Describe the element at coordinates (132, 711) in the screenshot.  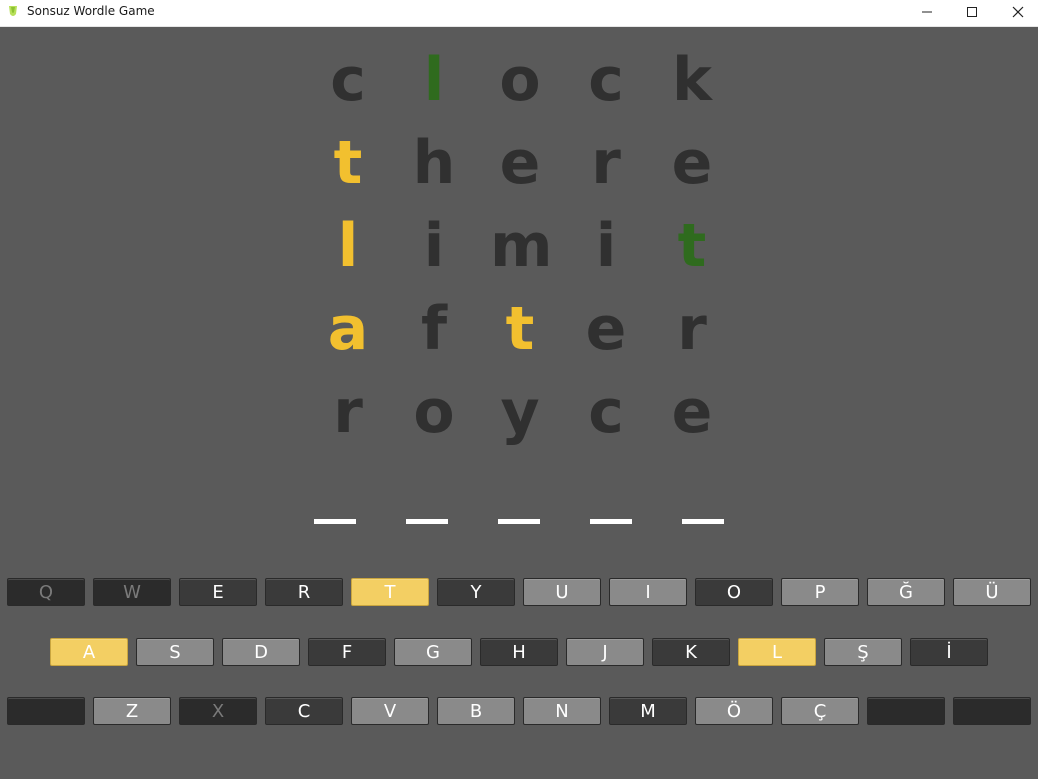
I see `key-z: Z` at that location.